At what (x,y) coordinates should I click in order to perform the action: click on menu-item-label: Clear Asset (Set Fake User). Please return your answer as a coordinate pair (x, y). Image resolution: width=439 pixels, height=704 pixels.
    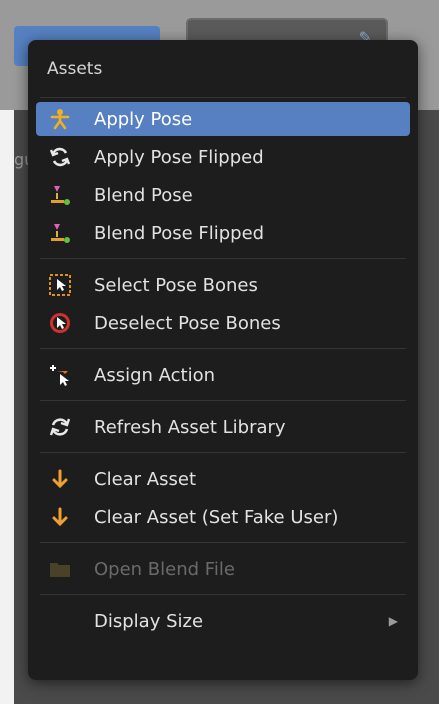
    Looking at the image, I should click on (216, 517).